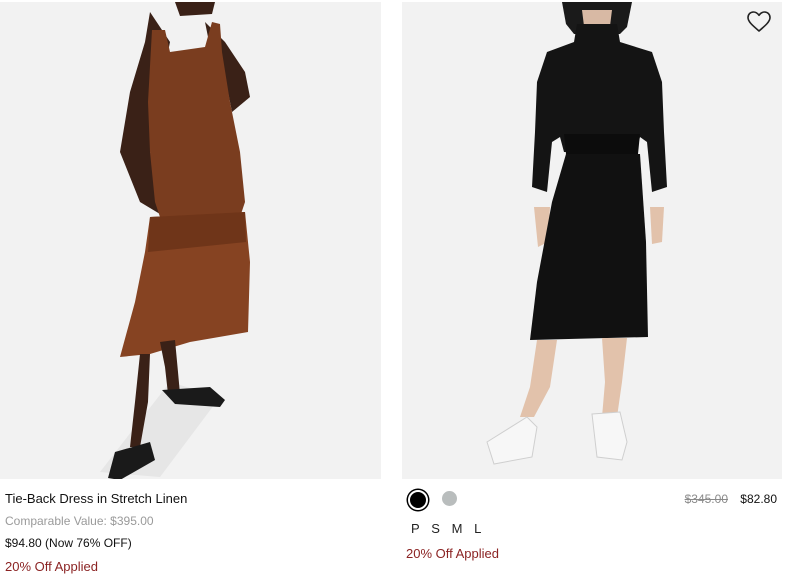  Describe the element at coordinates (706, 499) in the screenshot. I see `original-price: $345.00` at that location.